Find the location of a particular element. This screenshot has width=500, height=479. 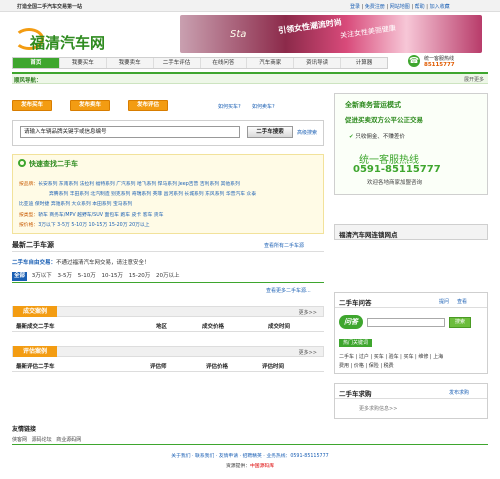

nav-item-news: 资讯导读 is located at coordinates (318, 63).